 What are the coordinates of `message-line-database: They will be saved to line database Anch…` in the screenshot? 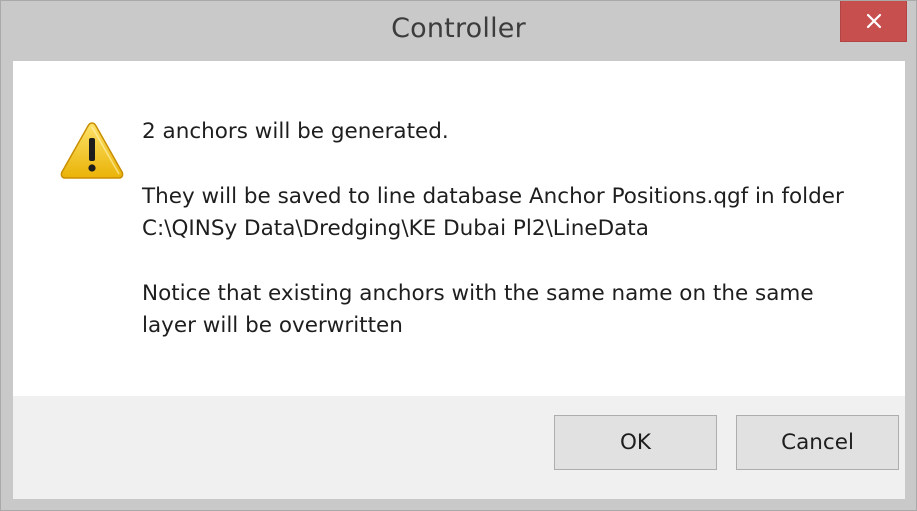 It's located at (493, 196).